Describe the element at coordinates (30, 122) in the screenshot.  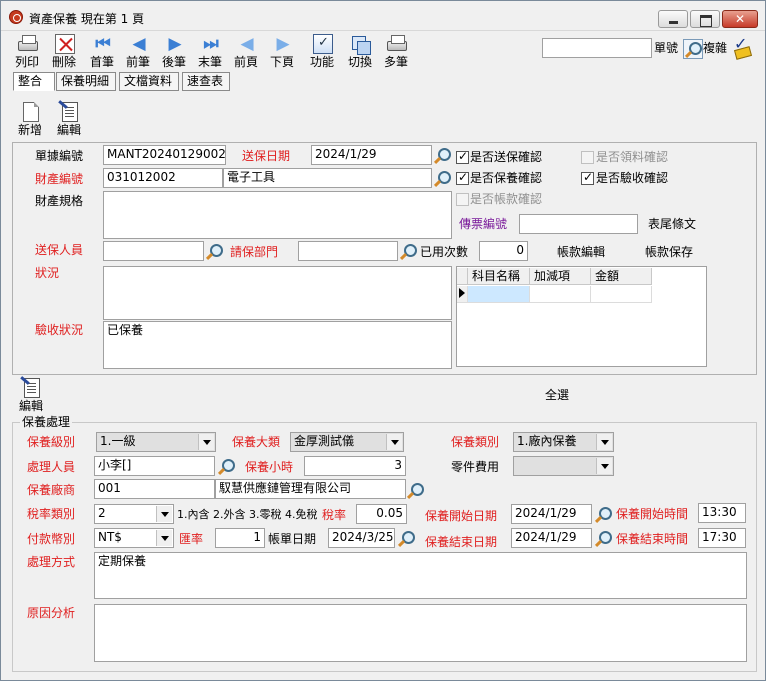
I see `add-button: 新增` at that location.